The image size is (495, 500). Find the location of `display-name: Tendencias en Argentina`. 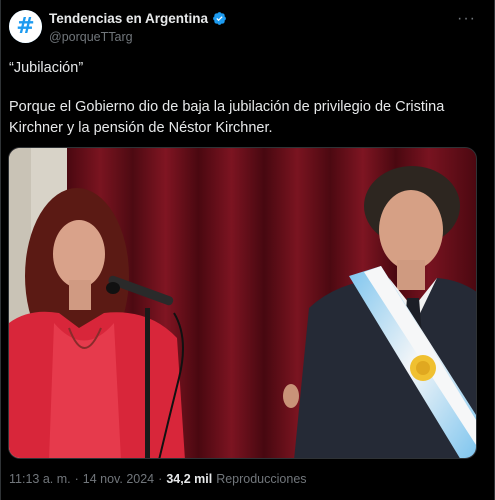

display-name: Tendencias en Argentina is located at coordinates (128, 18).